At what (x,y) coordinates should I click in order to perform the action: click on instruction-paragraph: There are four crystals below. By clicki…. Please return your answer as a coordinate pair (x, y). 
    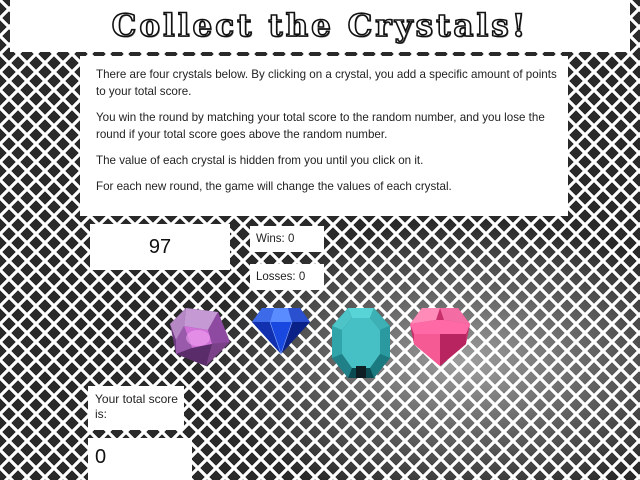
    Looking at the image, I should click on (326, 83).